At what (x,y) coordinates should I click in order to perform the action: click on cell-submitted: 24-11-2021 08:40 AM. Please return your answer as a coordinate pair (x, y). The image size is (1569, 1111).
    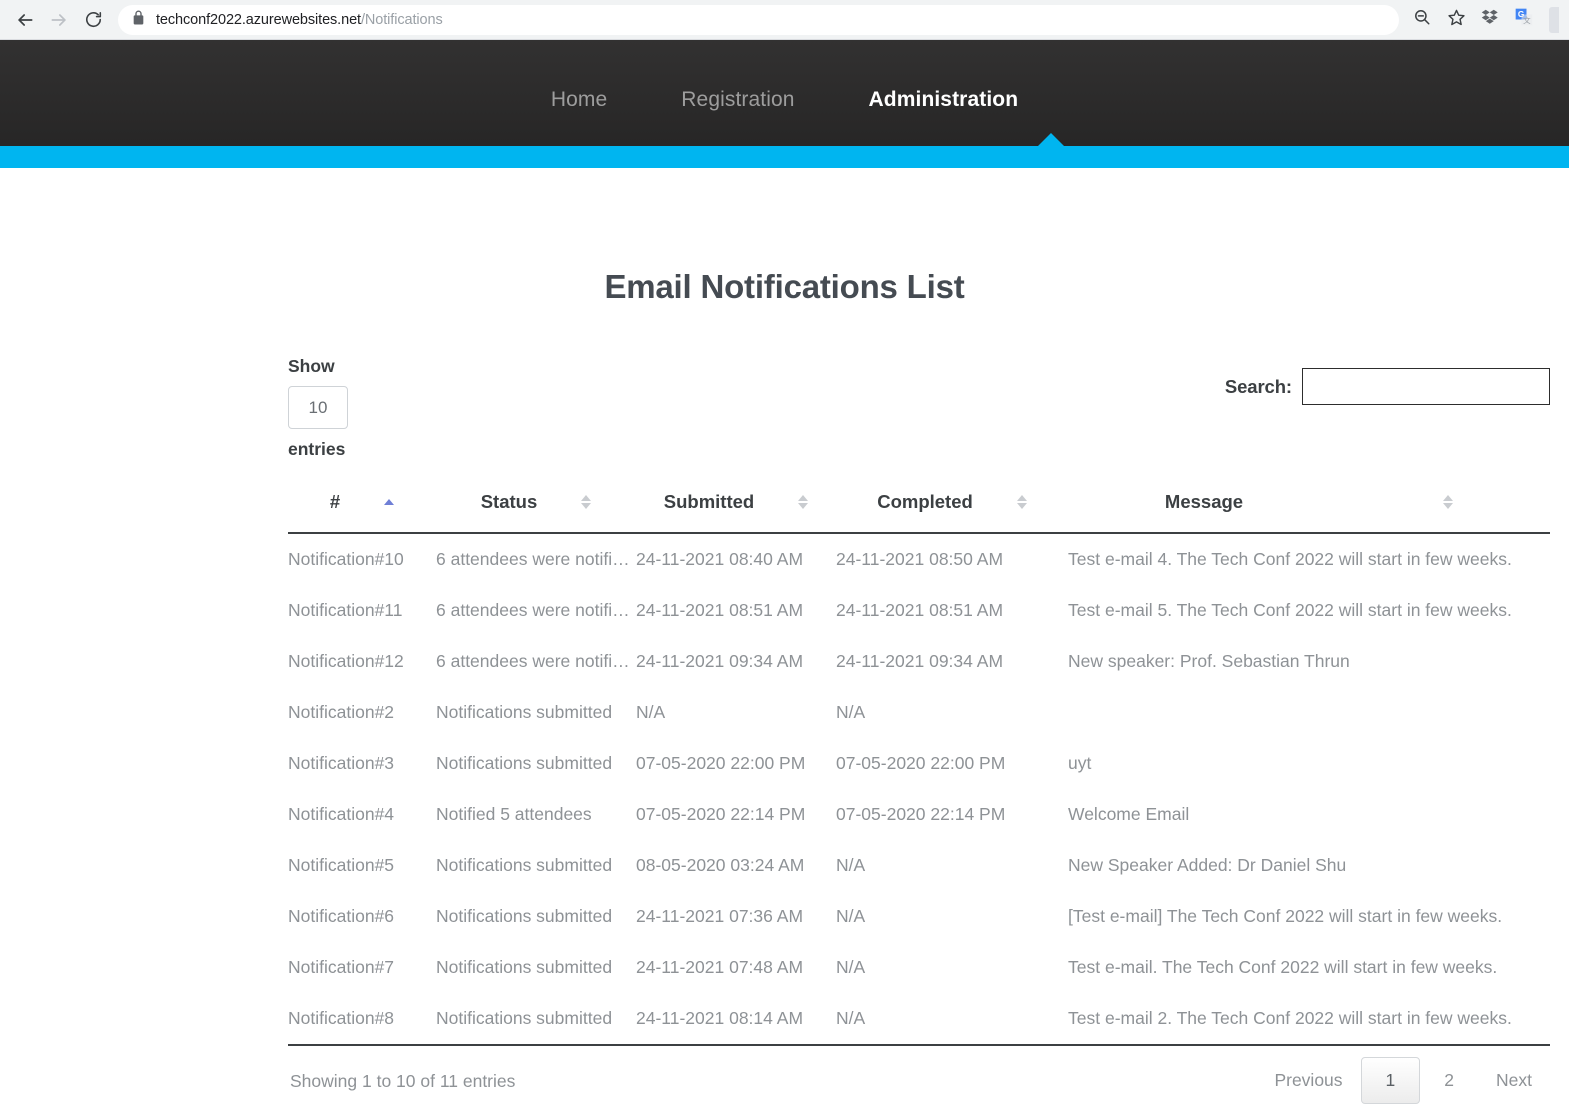
    Looking at the image, I should click on (720, 559).